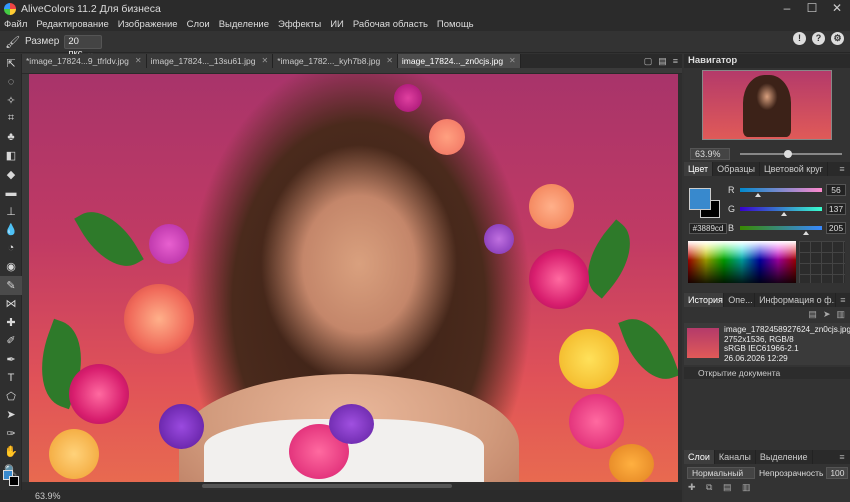 Image resolution: width=850 pixels, height=502 pixels. Describe the element at coordinates (700, 199) in the screenshot. I see `foreground-color-box` at that location.